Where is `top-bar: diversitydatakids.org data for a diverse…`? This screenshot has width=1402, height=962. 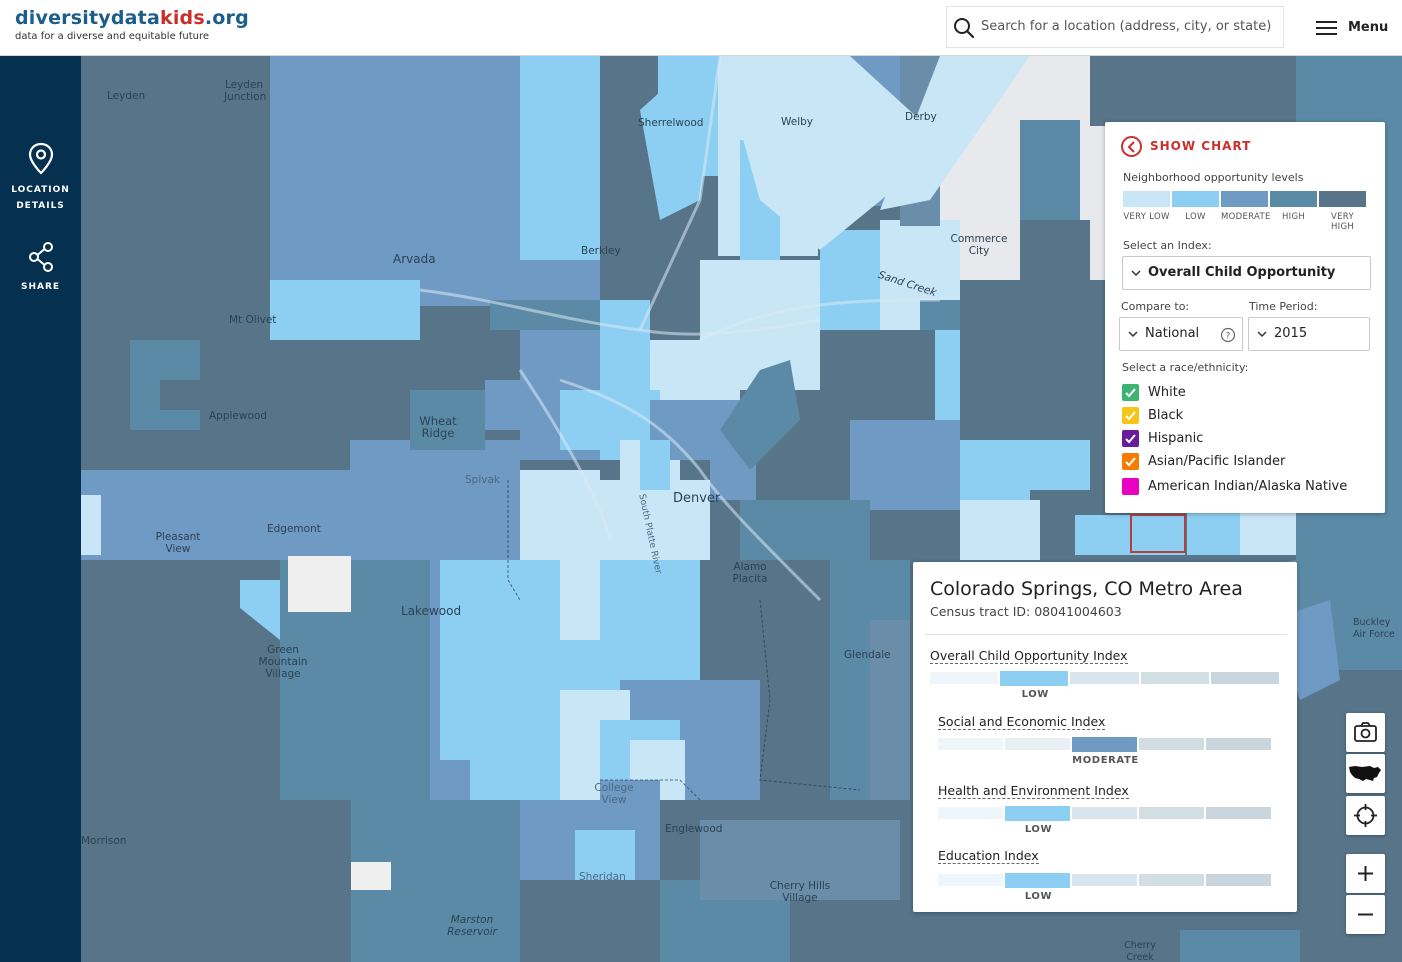
top-bar: diversitydatakids.org data for a diverse… is located at coordinates (701, 28).